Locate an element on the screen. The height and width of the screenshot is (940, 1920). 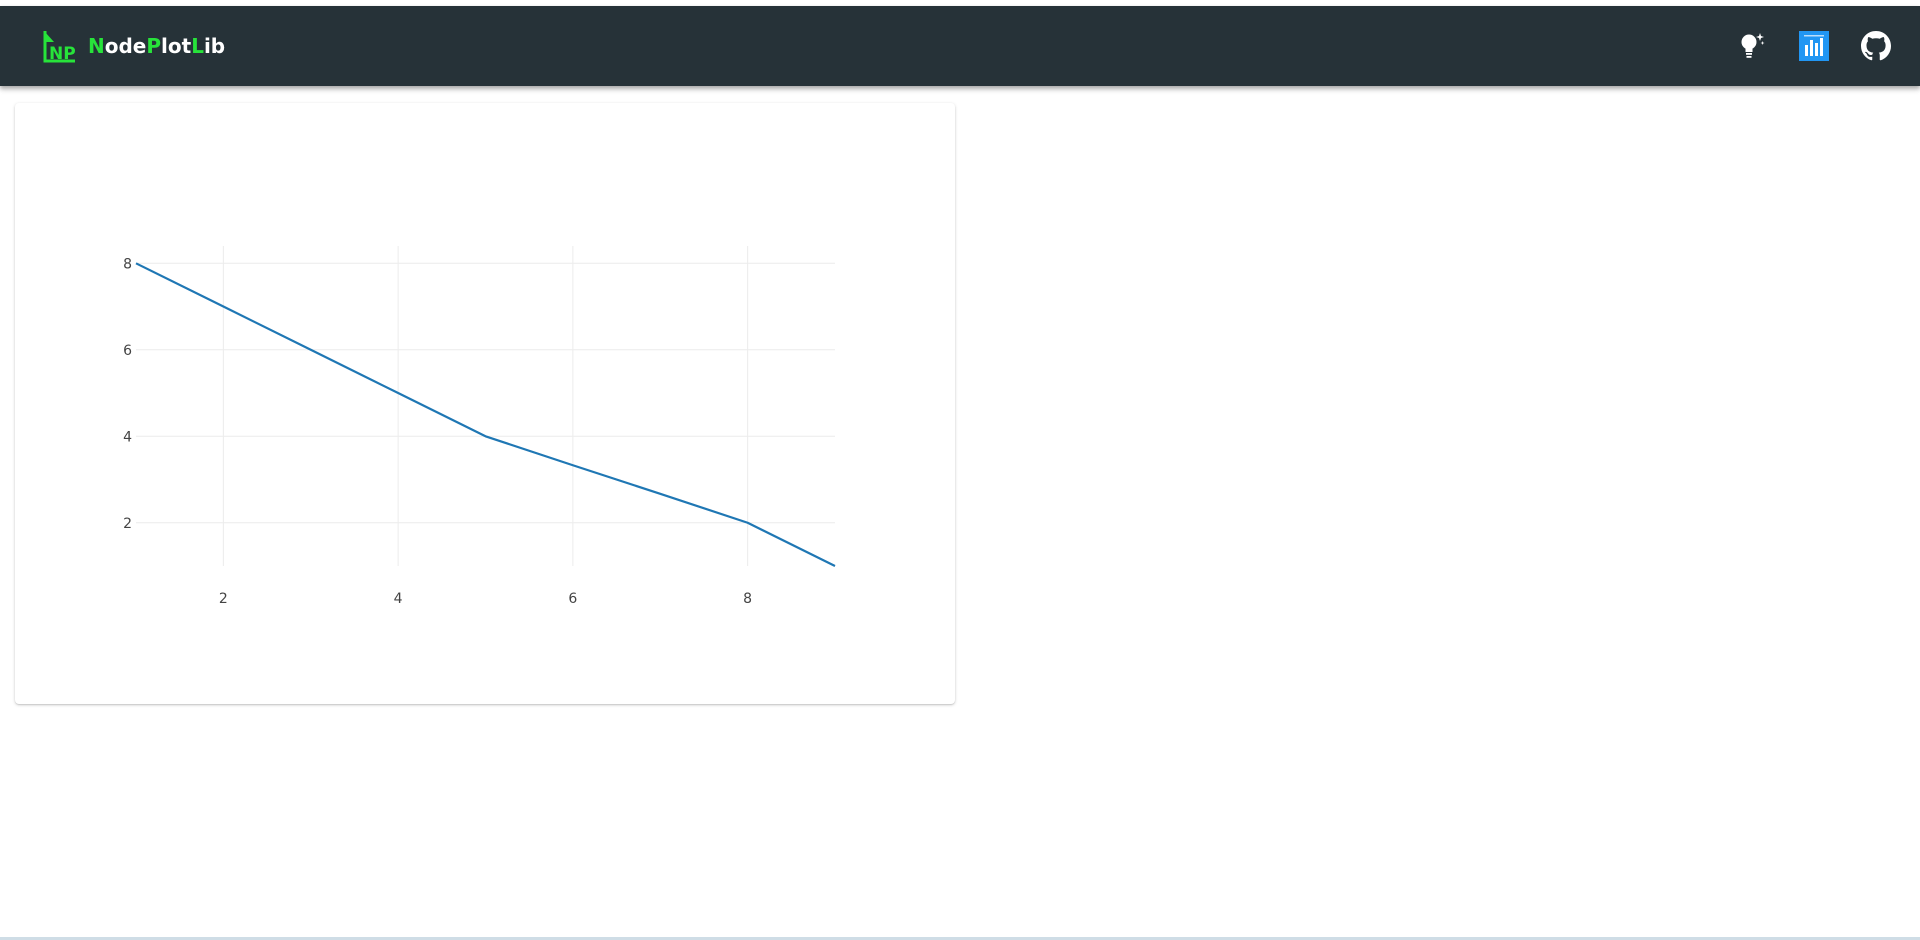
brand: NP NodePlotLib is located at coordinates (133, 46).